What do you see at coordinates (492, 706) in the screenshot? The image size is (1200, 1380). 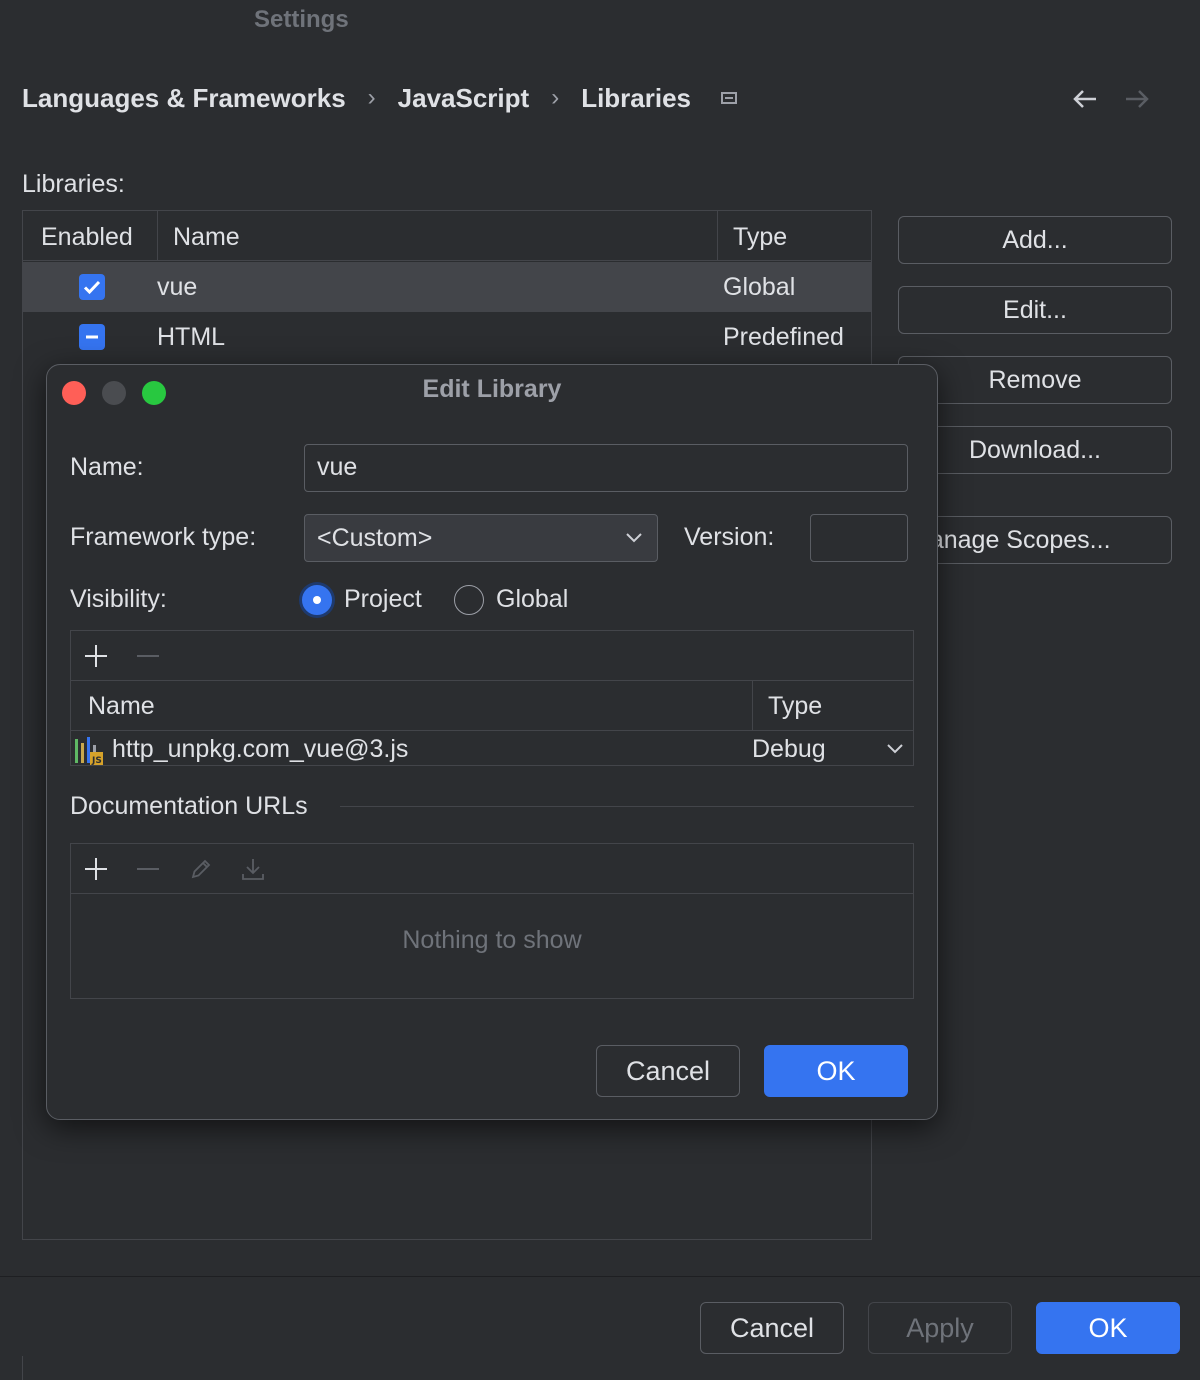 I see `files-header: Name Type` at bounding box center [492, 706].